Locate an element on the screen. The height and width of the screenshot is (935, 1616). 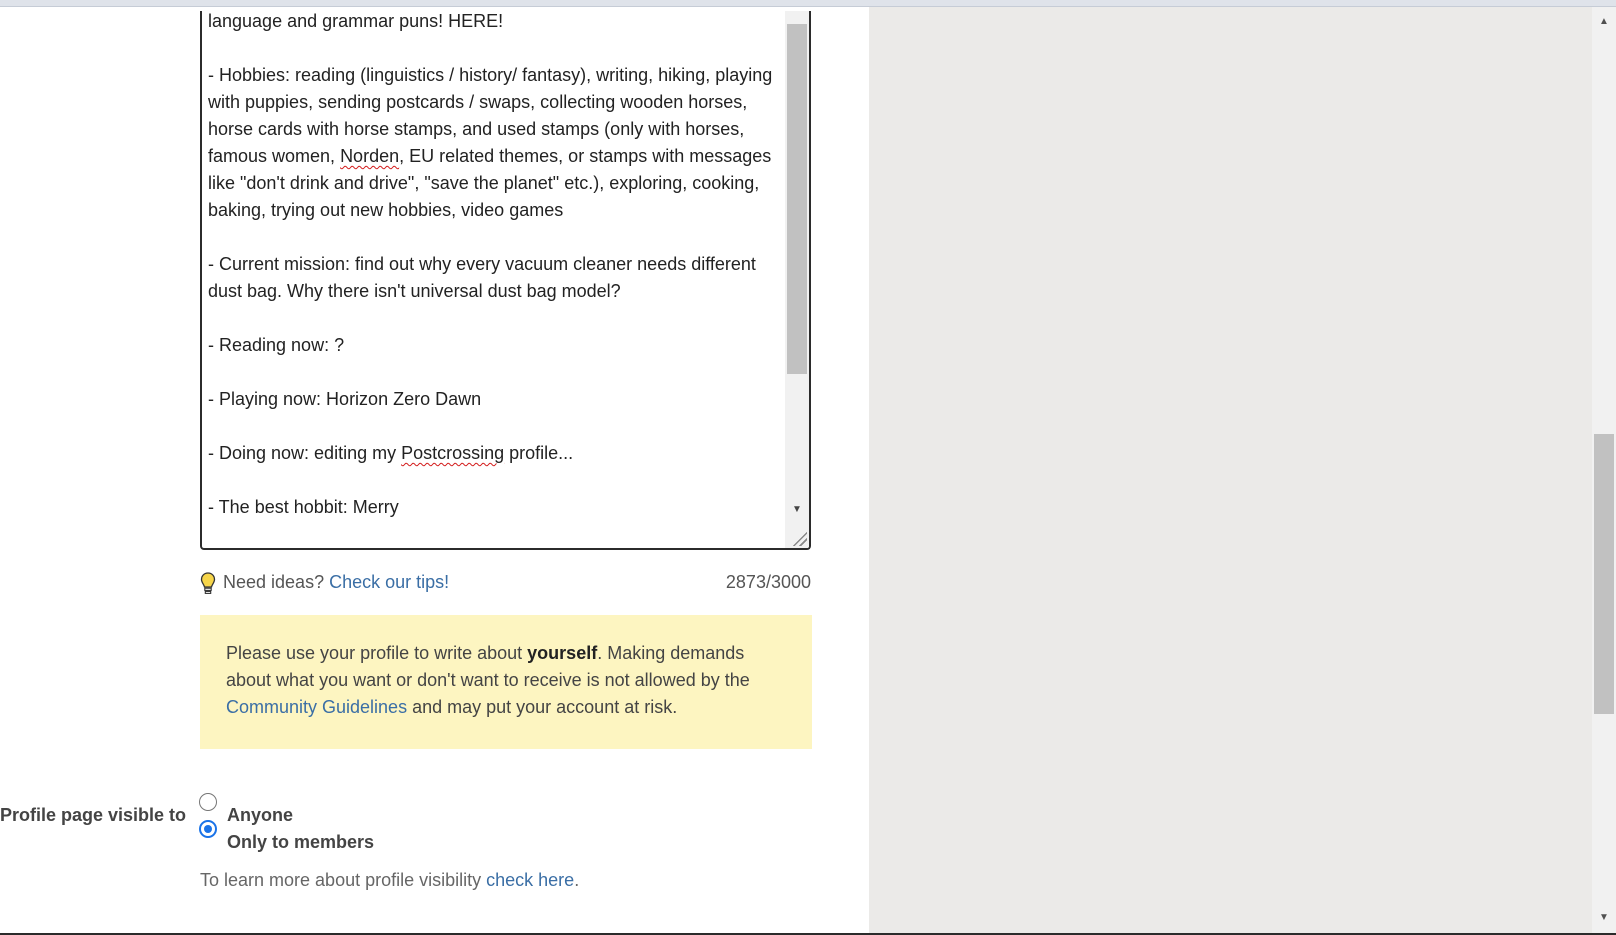
resize-handle-icon is located at coordinates (799, 538).